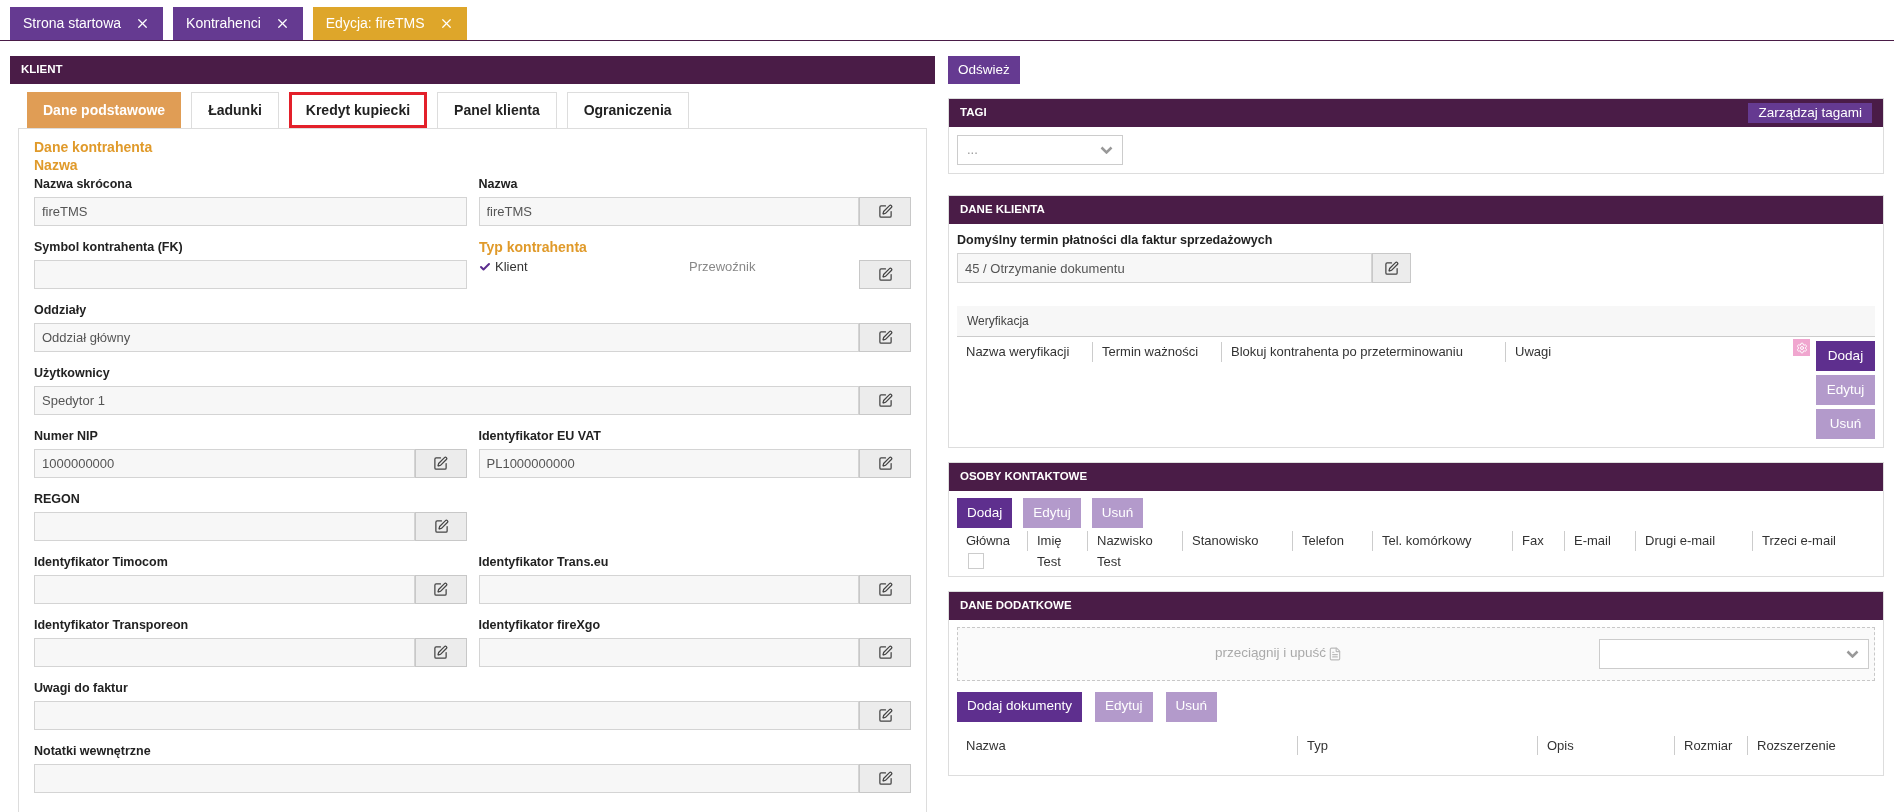  What do you see at coordinates (764, 267) in the screenshot?
I see `type-option: Przewoźnik` at bounding box center [764, 267].